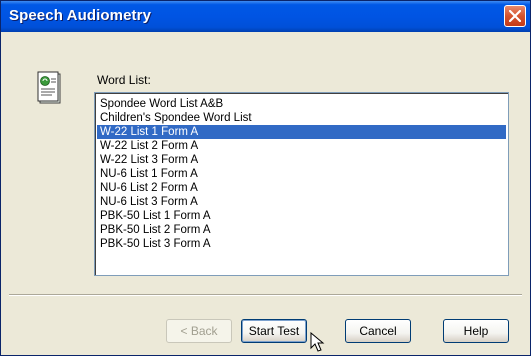 This screenshot has height=356, width=531. I want to click on word-list-document-icon, so click(49, 87).